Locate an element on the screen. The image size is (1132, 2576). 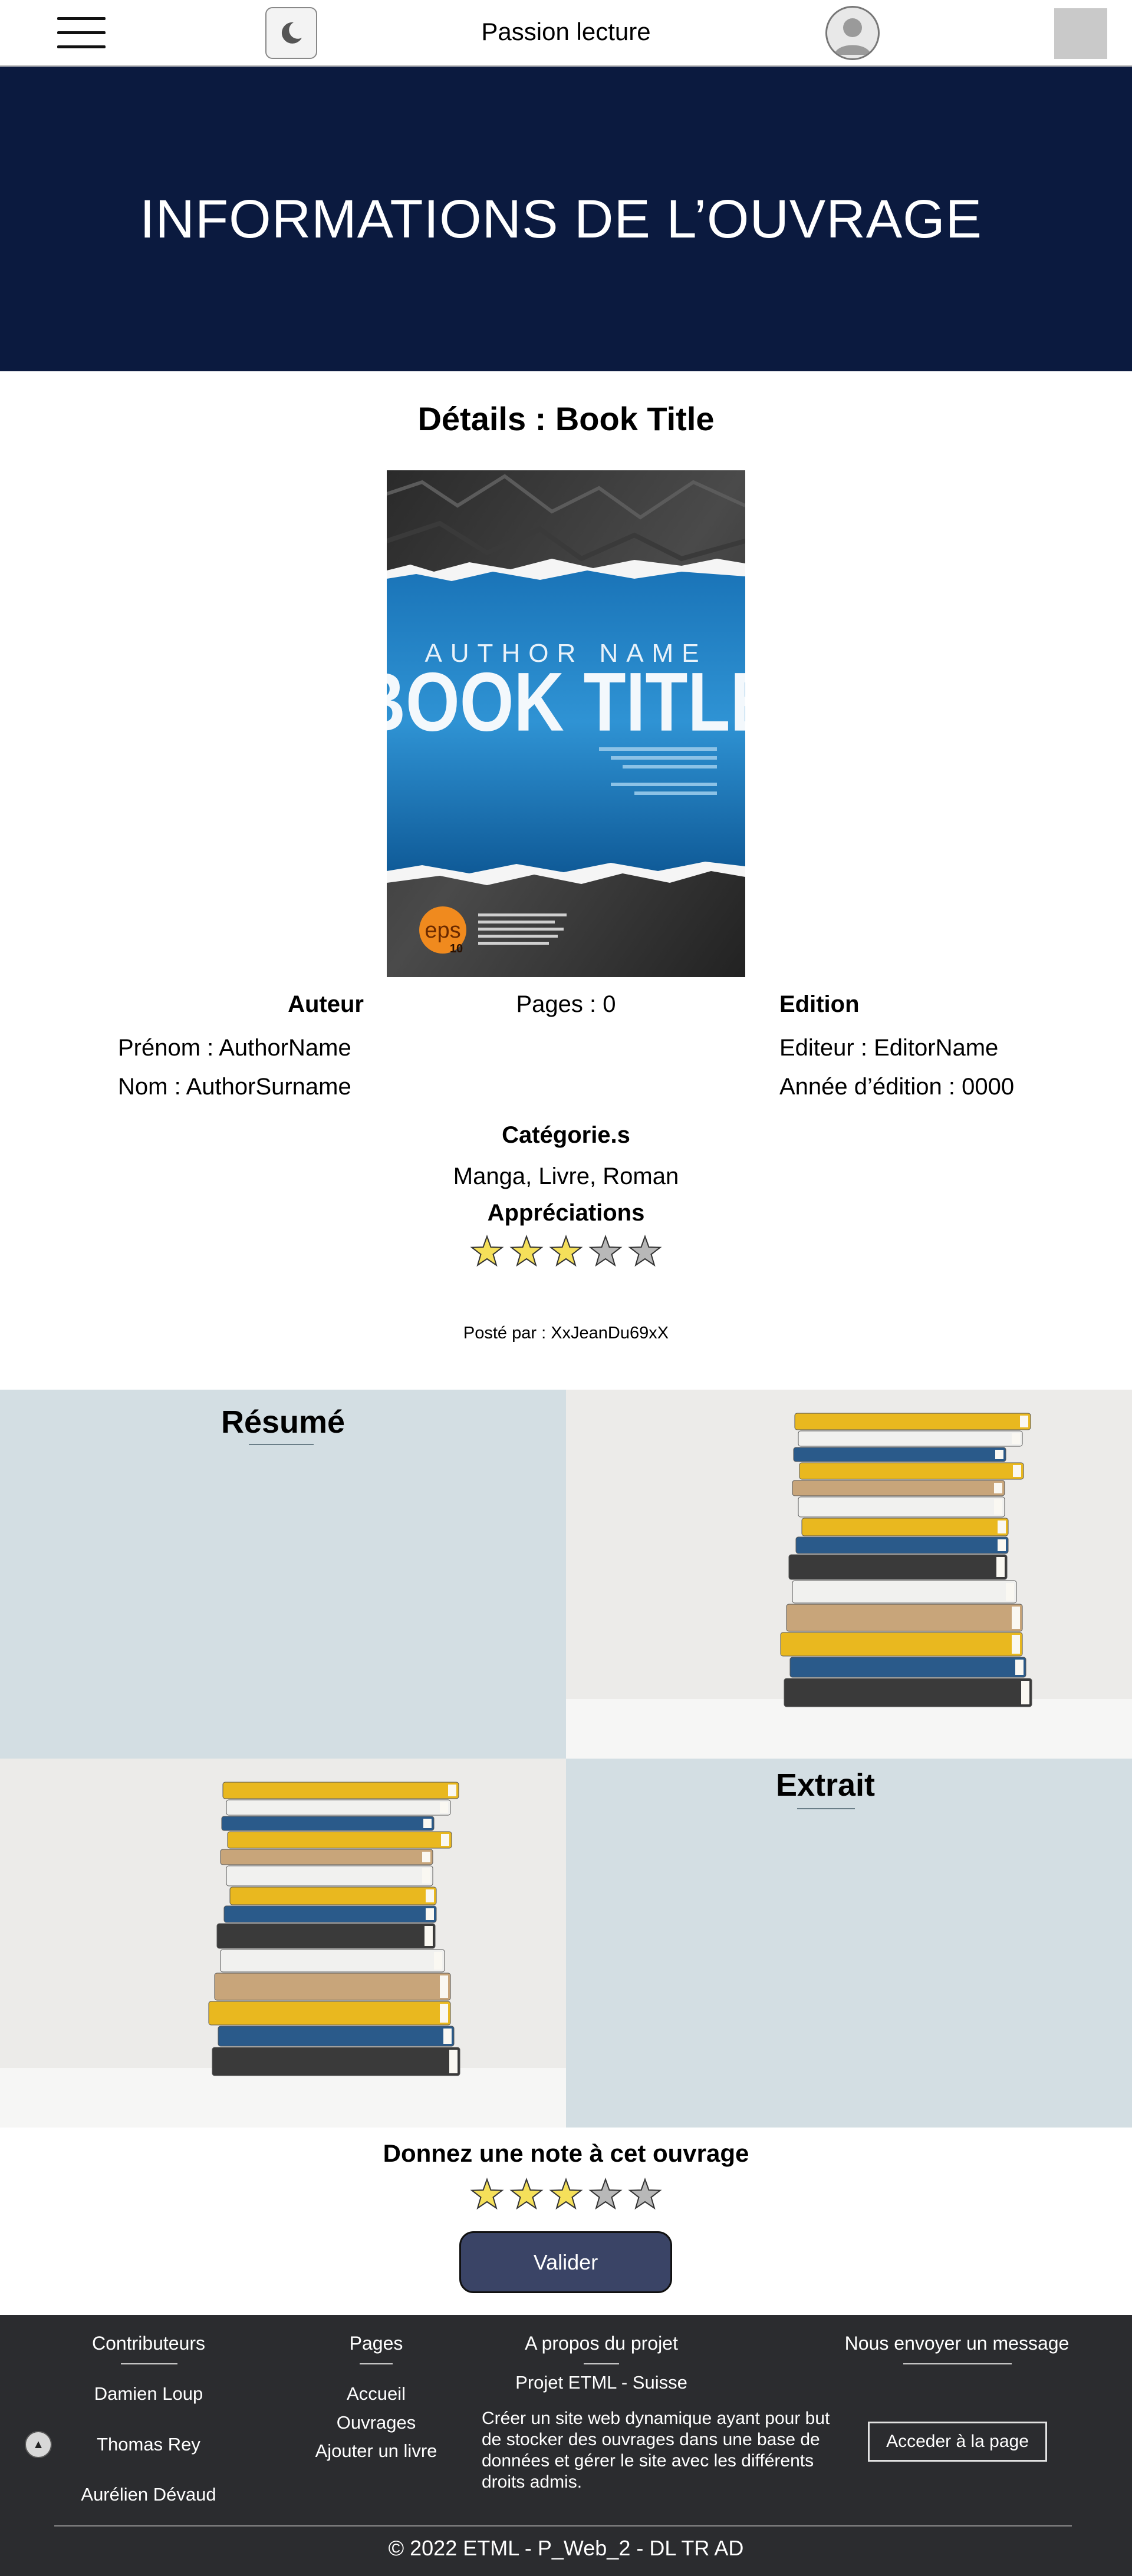
footer-link-ouvrages: Ouvrages is located at coordinates (376, 2422).